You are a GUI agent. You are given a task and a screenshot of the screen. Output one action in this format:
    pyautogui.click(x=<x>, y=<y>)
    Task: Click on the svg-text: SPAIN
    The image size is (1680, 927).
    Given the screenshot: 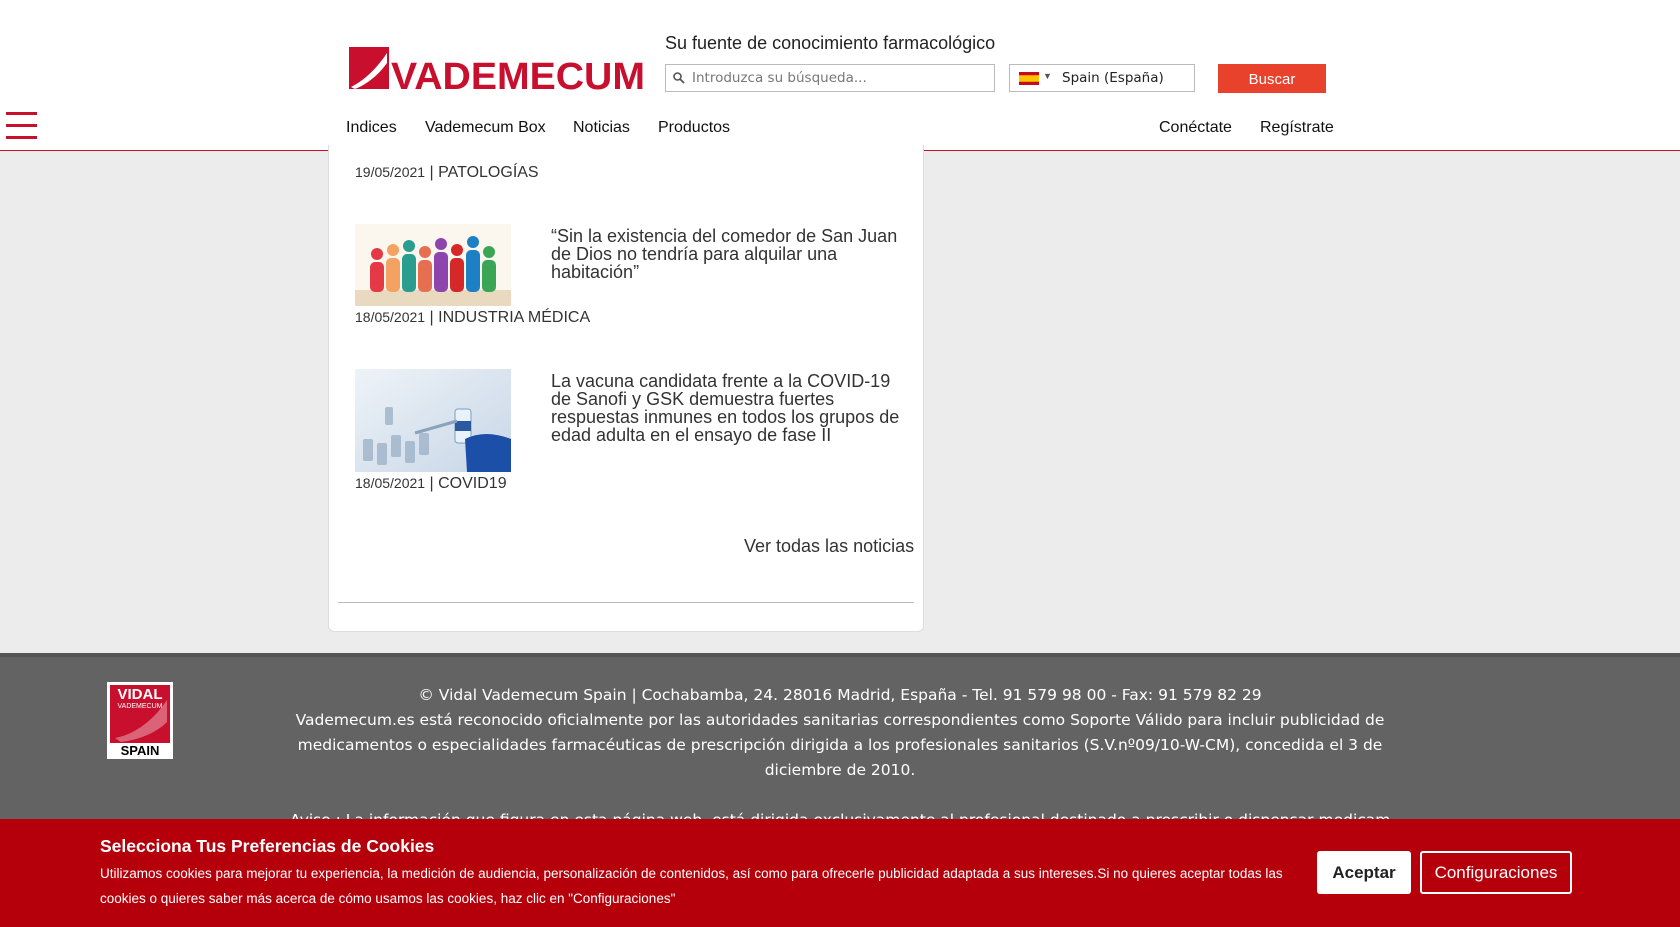 What is the action you would take?
    pyautogui.click(x=140, y=750)
    